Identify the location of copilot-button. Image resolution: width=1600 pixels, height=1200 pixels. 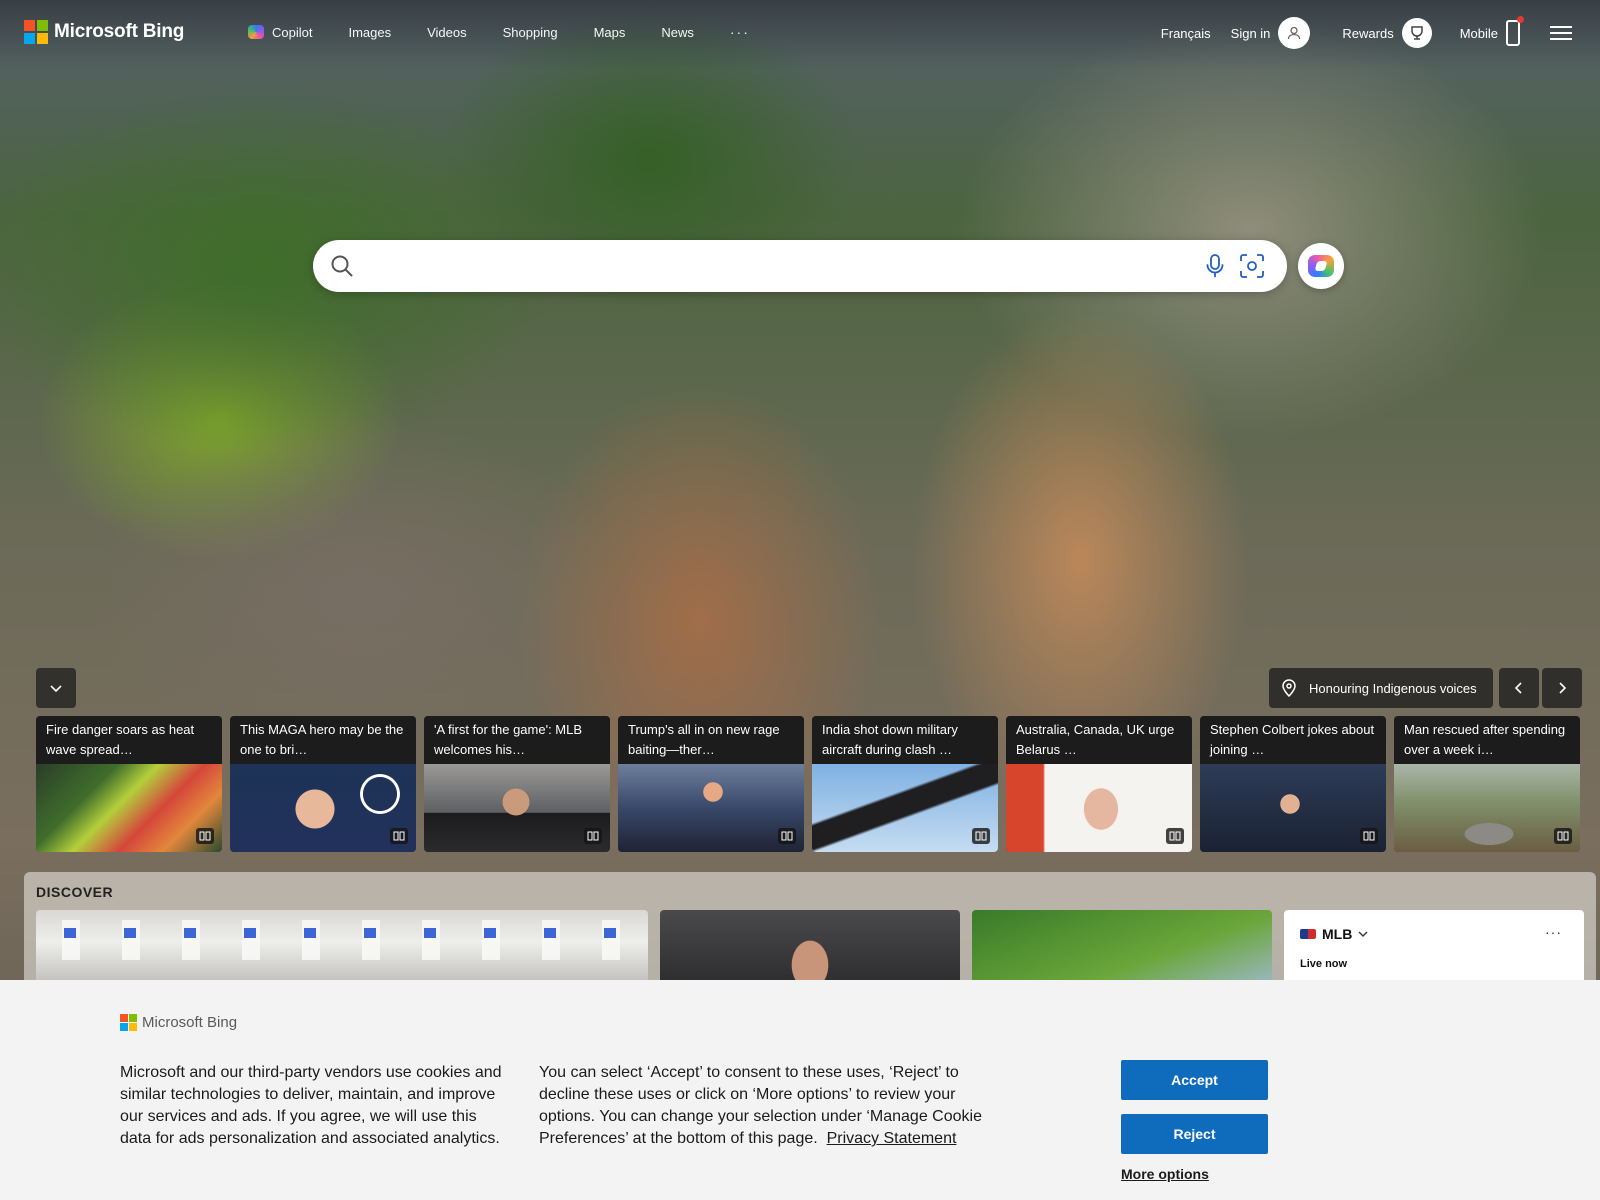
(1321, 266).